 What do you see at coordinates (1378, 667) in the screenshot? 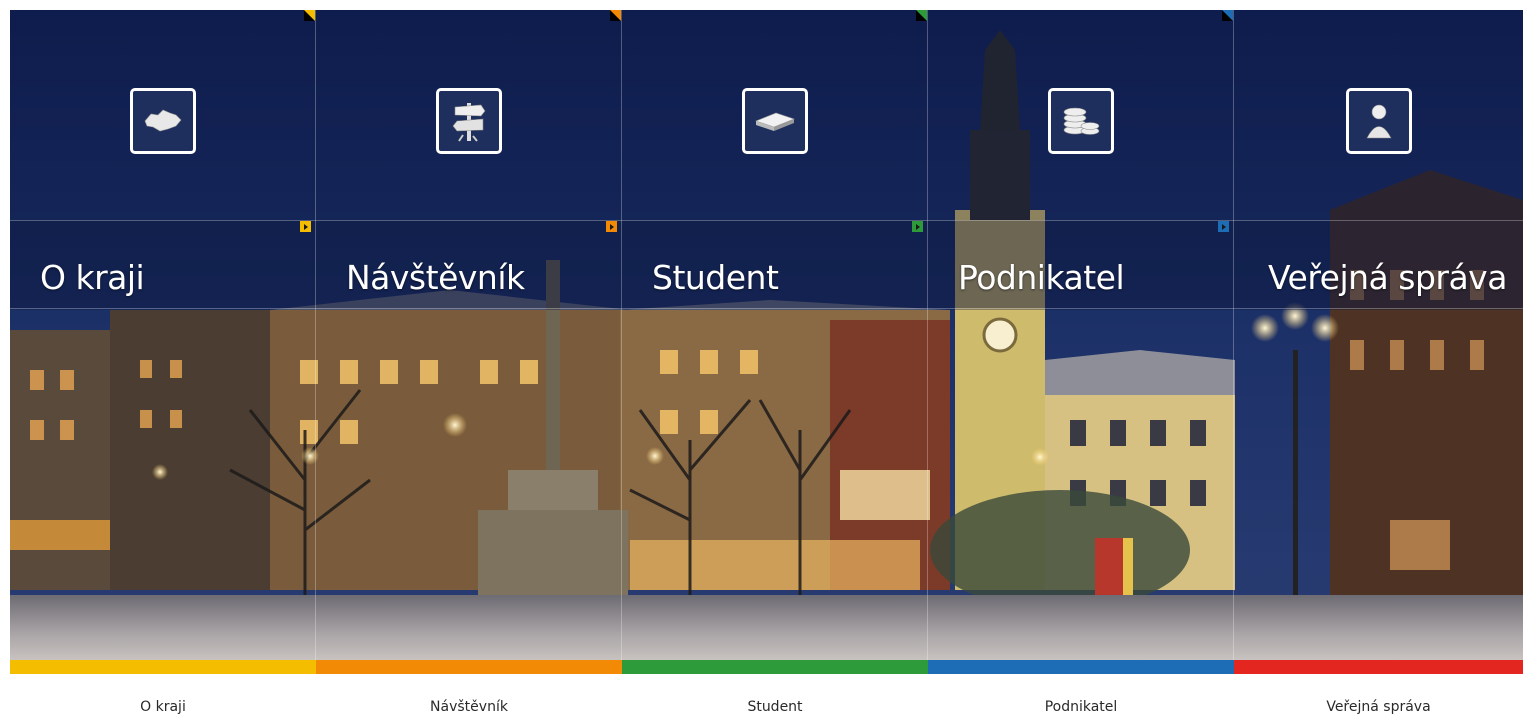
I see `color-strip-verejna-sprava` at bounding box center [1378, 667].